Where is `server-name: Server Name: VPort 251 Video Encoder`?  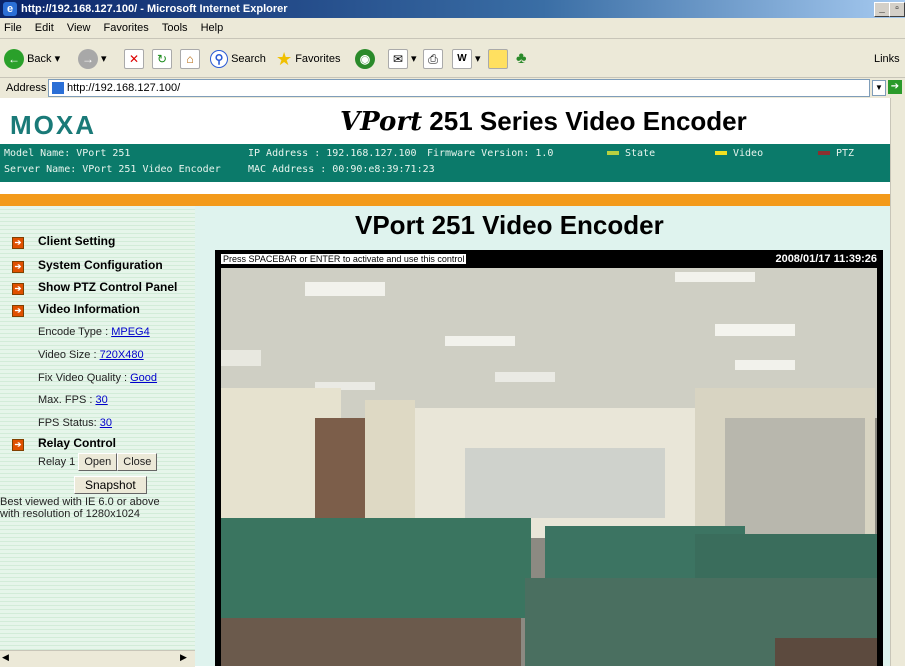
server-name: Server Name: VPort 251 Video Encoder is located at coordinates (112, 169).